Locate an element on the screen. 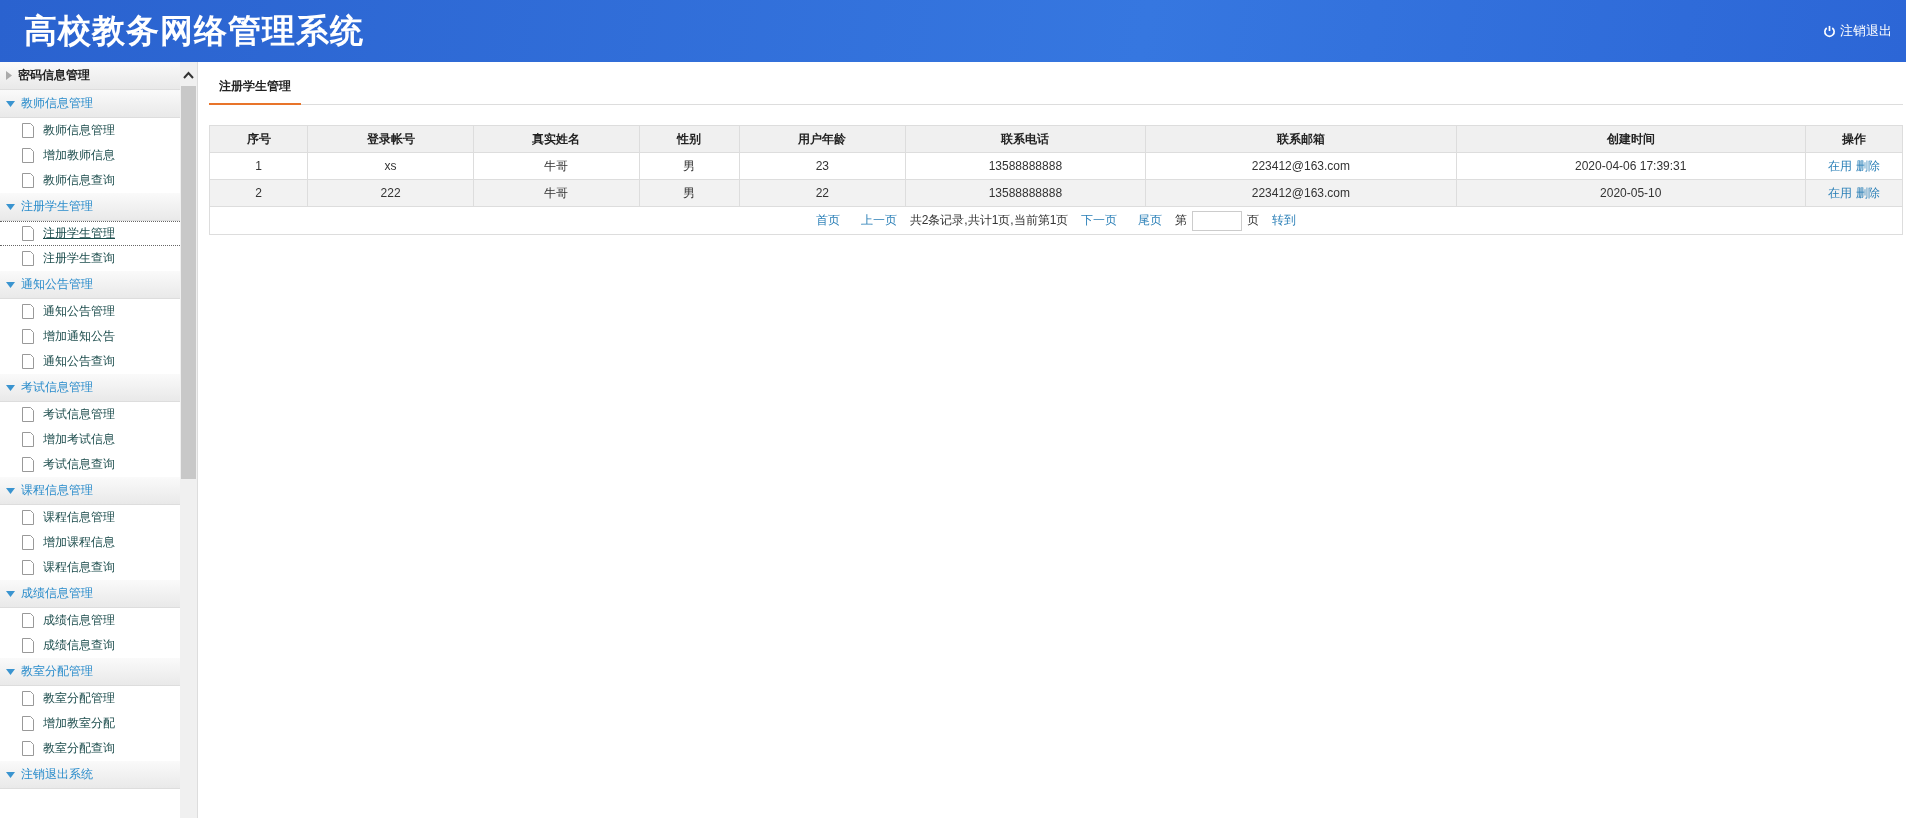 This screenshot has width=1906, height=818. menu-item: 考试信息查询 is located at coordinates (79, 464).